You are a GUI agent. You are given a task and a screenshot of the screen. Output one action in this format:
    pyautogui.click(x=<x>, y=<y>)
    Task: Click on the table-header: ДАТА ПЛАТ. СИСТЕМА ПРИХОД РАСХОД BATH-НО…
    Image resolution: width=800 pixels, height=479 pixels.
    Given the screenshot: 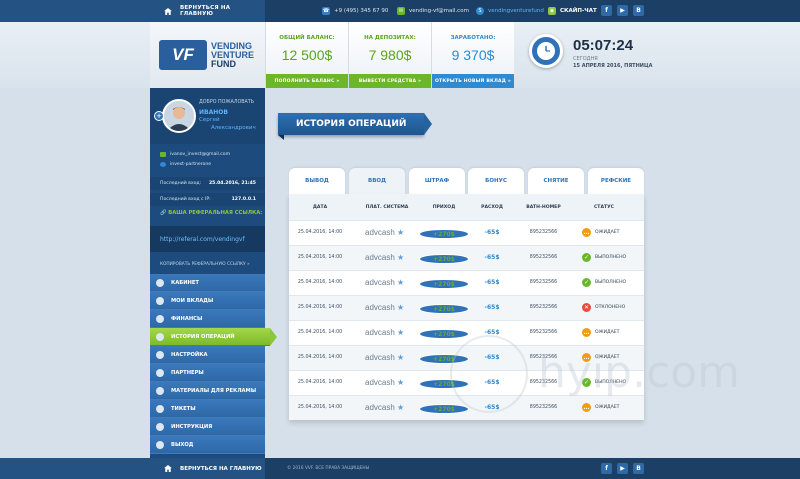 What is the action you would take?
    pyautogui.click(x=466, y=207)
    